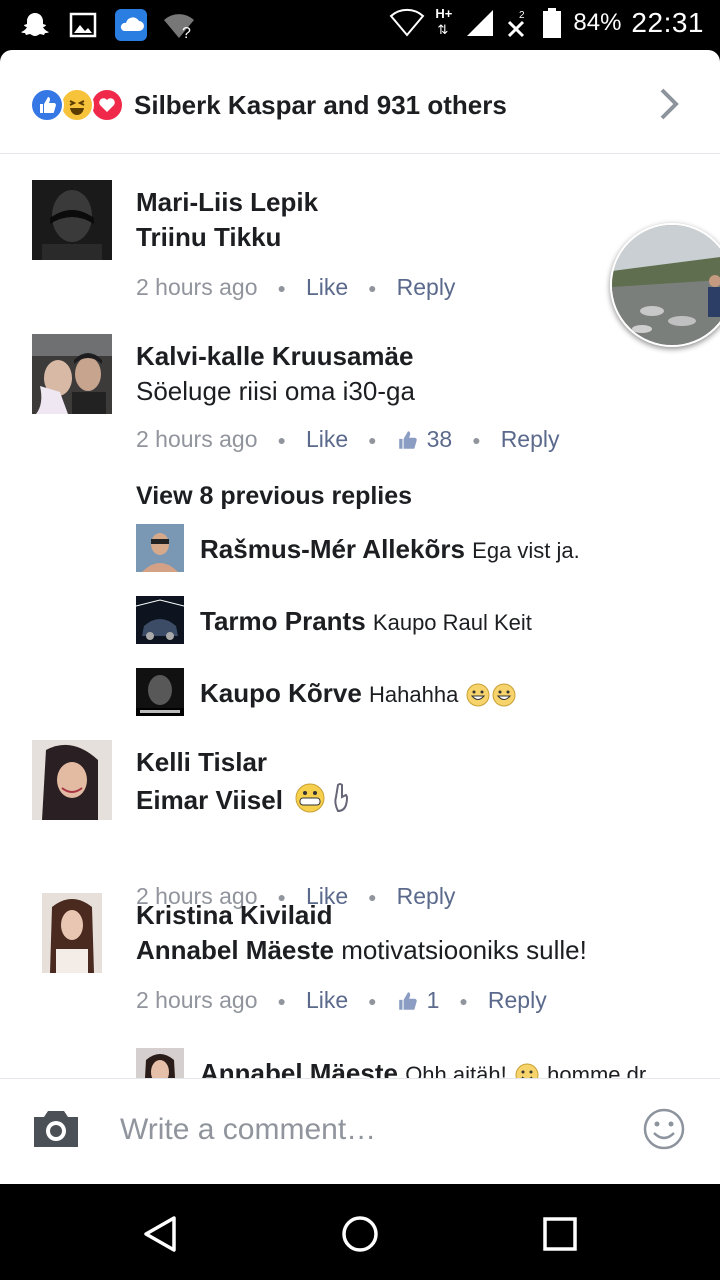 Image resolution: width=720 pixels, height=1280 pixels. What do you see at coordinates (669, 104) in the screenshot?
I see `chevron-right-icon` at bounding box center [669, 104].